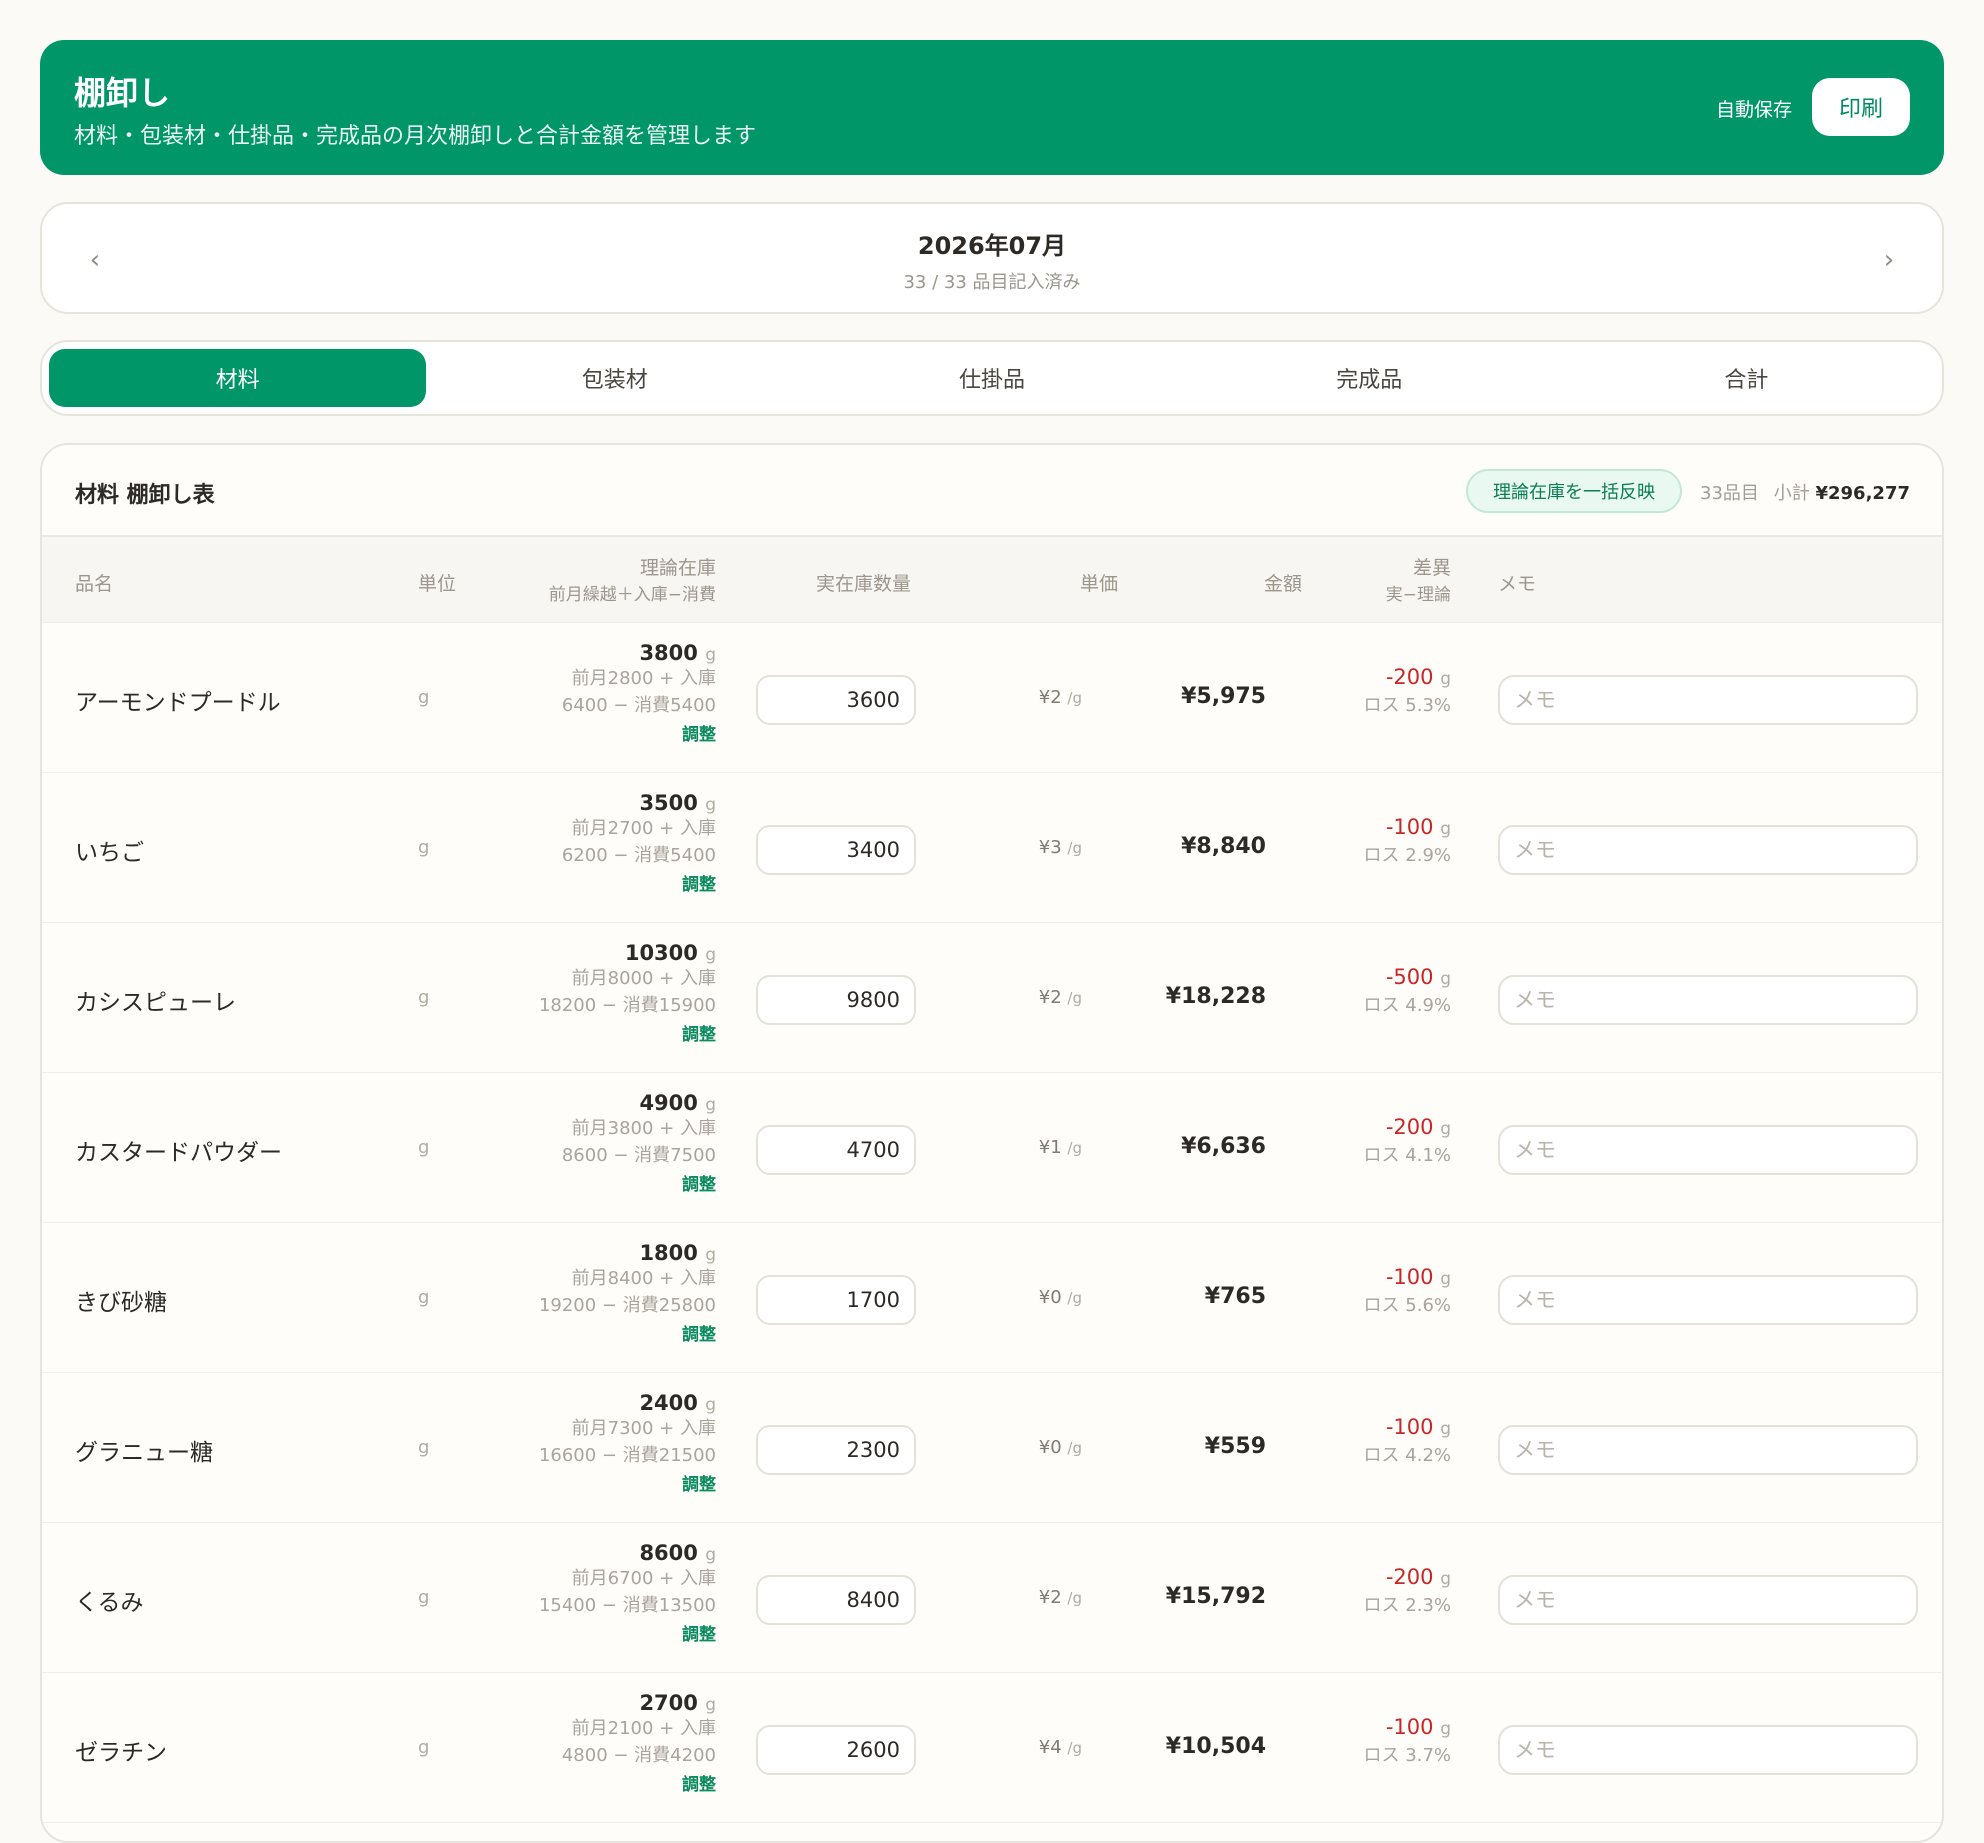 Image resolution: width=1984 pixels, height=1843 pixels. Describe the element at coordinates (155, 1003) in the screenshot. I see `item-name: カシスピューレ` at that location.